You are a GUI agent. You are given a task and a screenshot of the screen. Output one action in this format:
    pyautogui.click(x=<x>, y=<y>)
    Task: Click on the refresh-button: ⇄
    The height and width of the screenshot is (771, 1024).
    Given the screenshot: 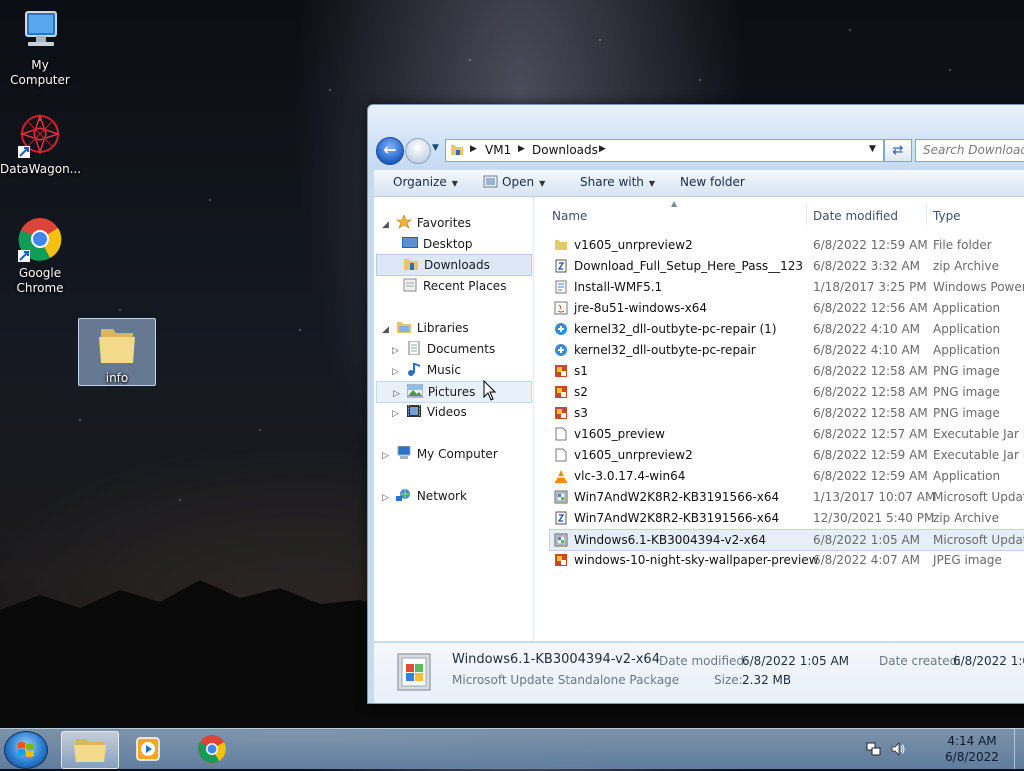 What is the action you would take?
    pyautogui.click(x=898, y=150)
    